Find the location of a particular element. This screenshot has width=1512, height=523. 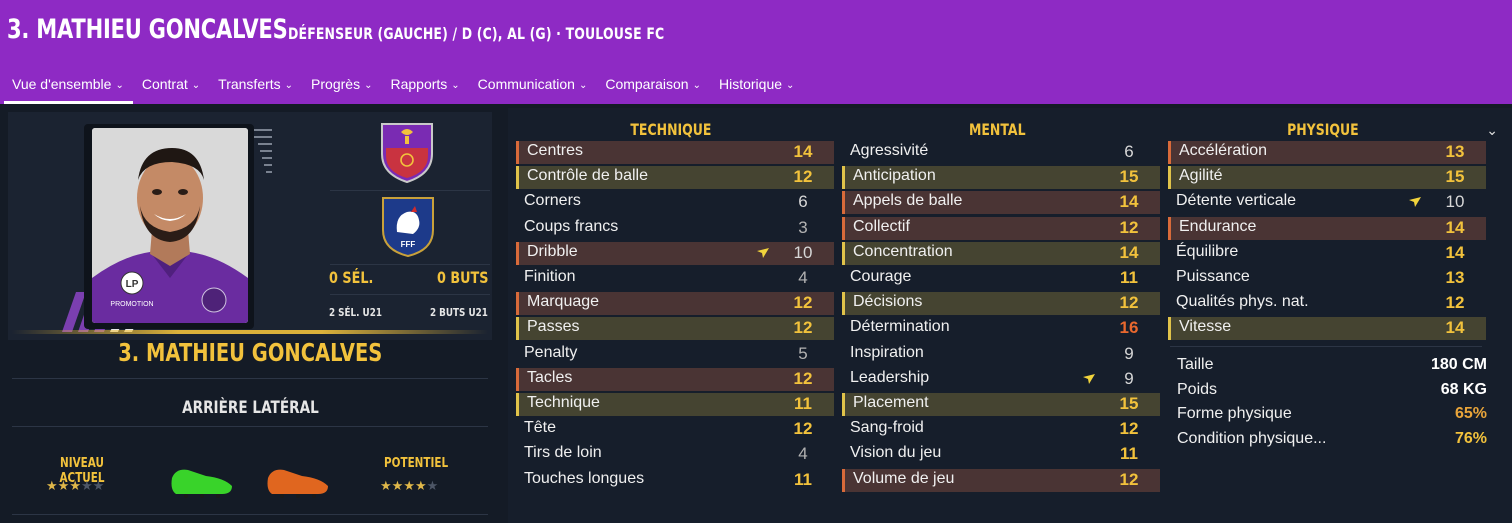

kit-logo-text: LP is located at coordinates (132, 284).